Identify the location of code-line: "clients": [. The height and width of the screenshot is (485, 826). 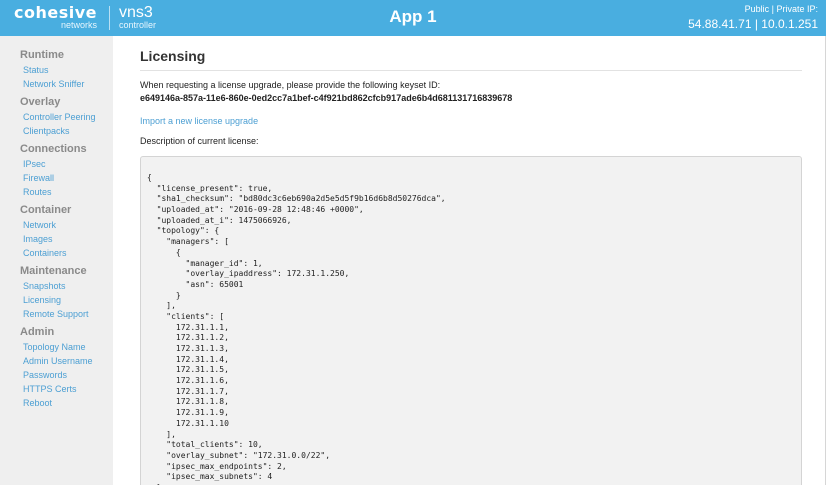
(186, 316).